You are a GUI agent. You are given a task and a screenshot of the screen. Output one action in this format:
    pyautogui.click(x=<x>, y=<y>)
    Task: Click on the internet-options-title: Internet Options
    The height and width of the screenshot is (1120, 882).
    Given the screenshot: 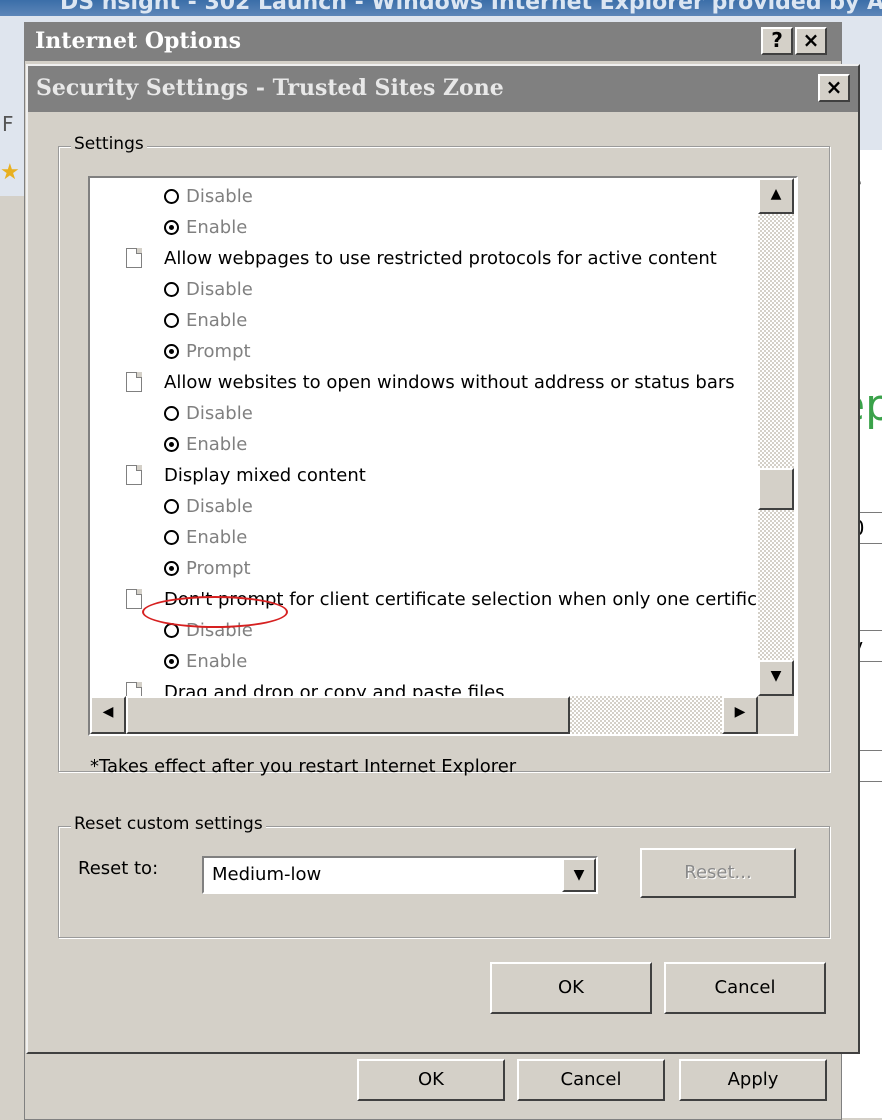 What is the action you would take?
    pyautogui.click(x=138, y=41)
    